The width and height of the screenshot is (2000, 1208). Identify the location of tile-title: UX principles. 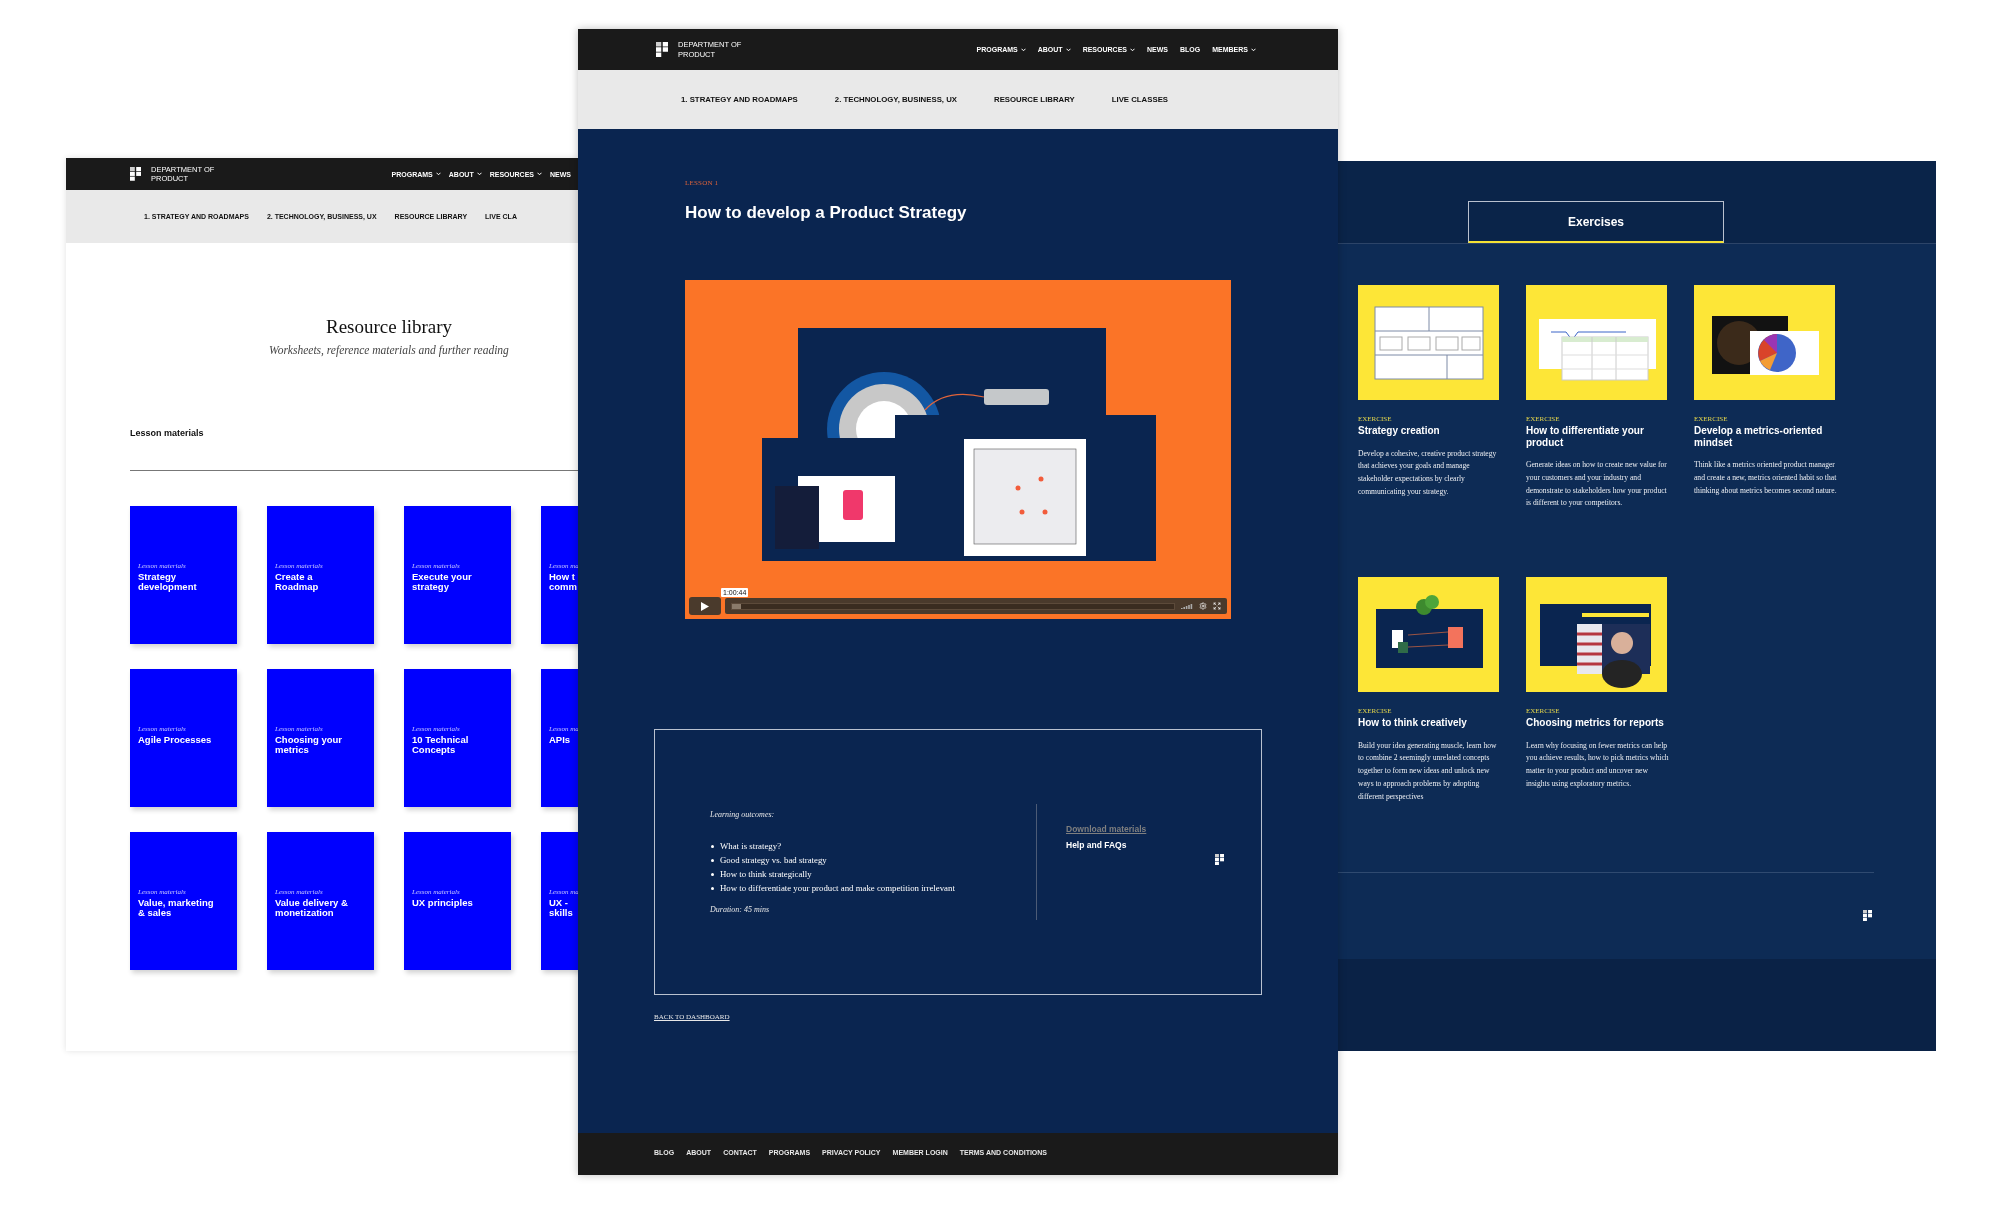
(442, 903).